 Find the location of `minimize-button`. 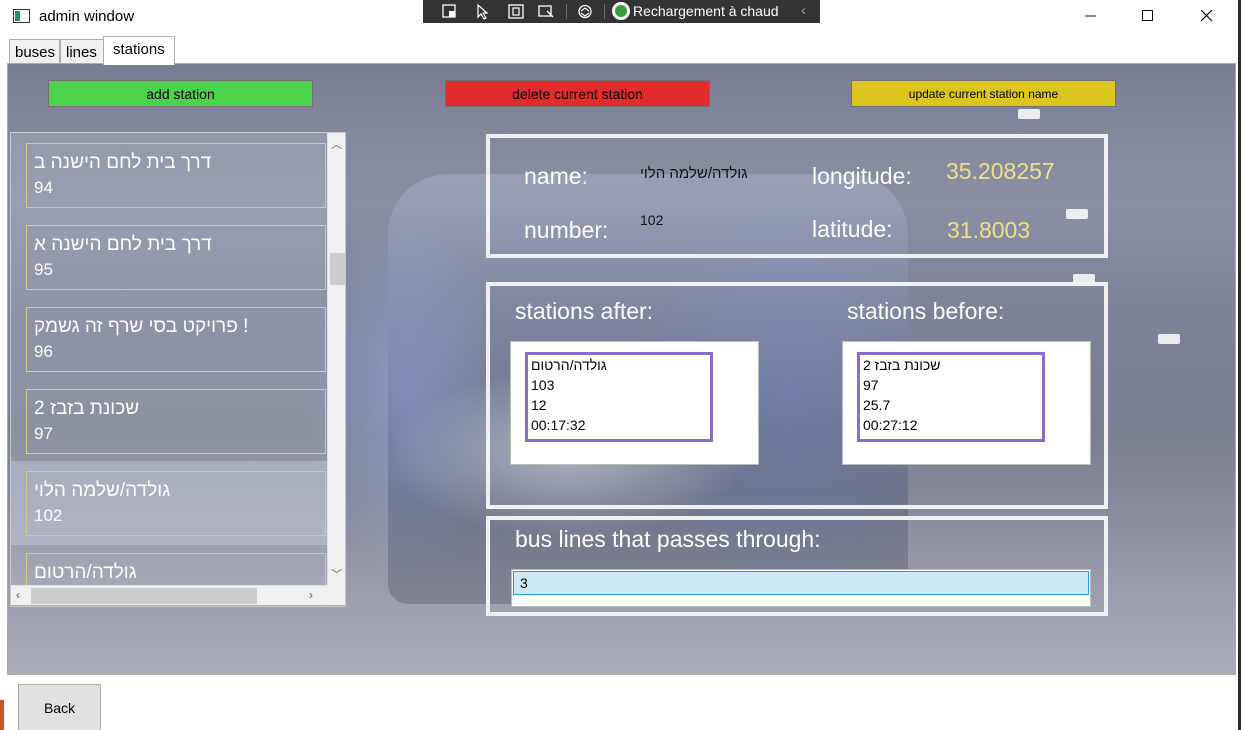

minimize-button is located at coordinates (1091, 16).